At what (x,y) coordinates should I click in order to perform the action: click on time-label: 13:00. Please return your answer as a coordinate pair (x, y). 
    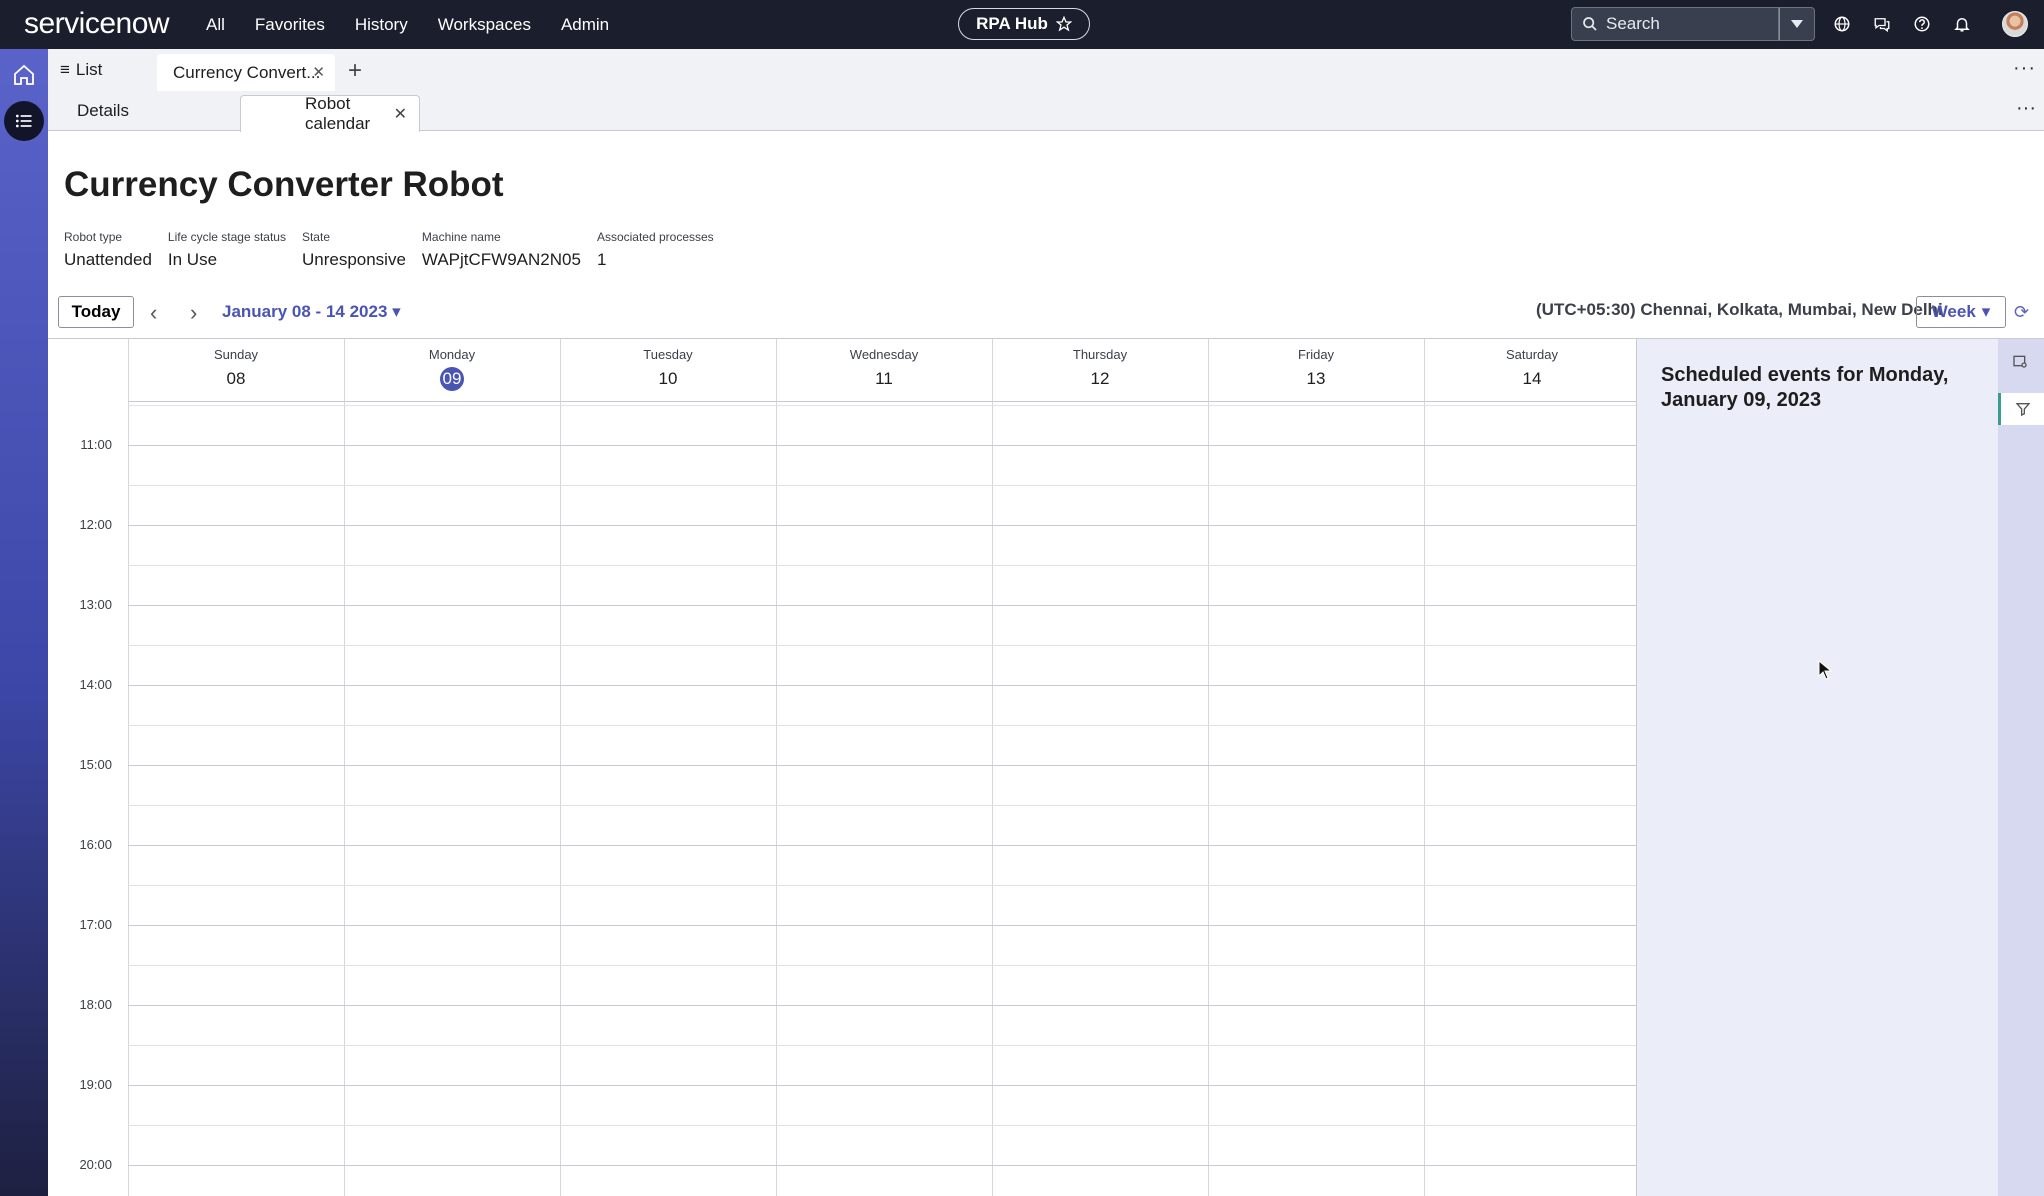
    Looking at the image, I should click on (95, 604).